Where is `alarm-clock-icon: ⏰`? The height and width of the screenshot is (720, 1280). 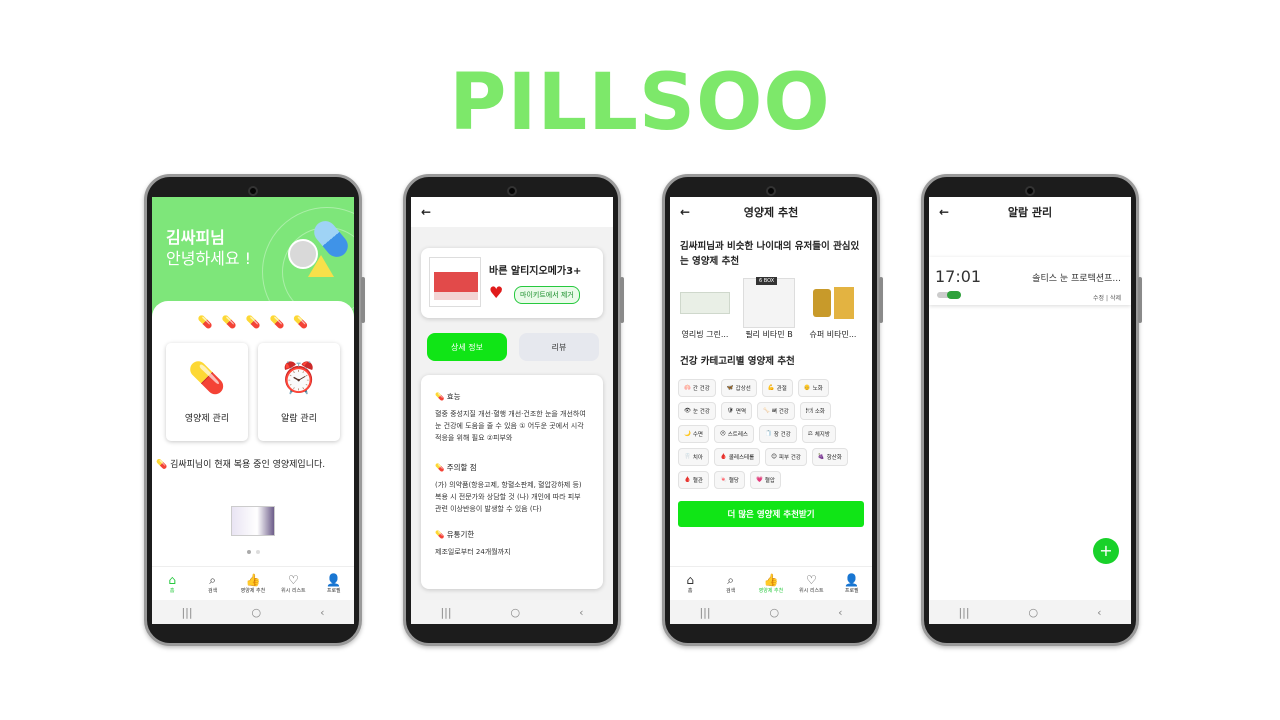
alarm-clock-icon: ⏰ is located at coordinates (299, 378).